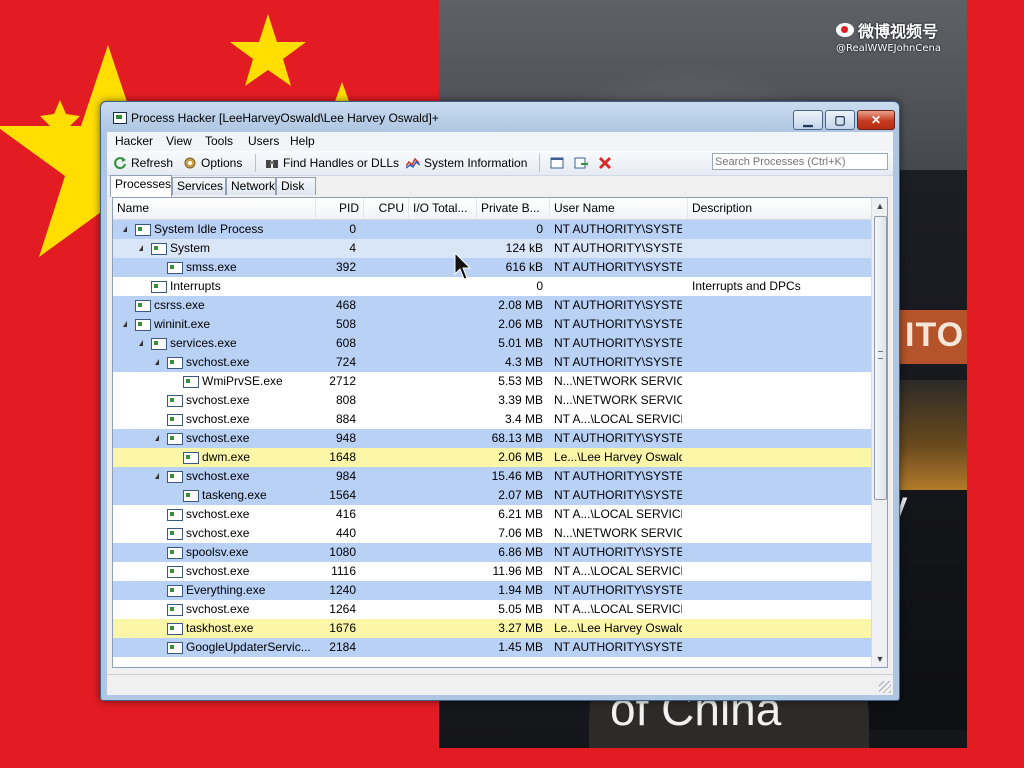  I want to click on scroll-down-arrow-icon: ▼, so click(879, 659).